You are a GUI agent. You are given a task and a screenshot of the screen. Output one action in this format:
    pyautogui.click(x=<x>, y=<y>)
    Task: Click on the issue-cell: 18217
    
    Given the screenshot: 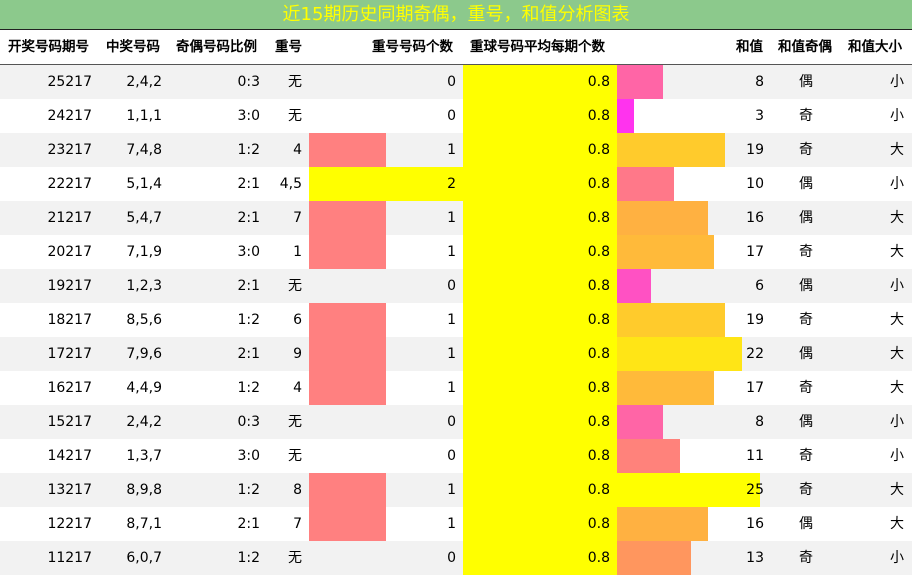 What is the action you would take?
    pyautogui.click(x=69, y=320)
    